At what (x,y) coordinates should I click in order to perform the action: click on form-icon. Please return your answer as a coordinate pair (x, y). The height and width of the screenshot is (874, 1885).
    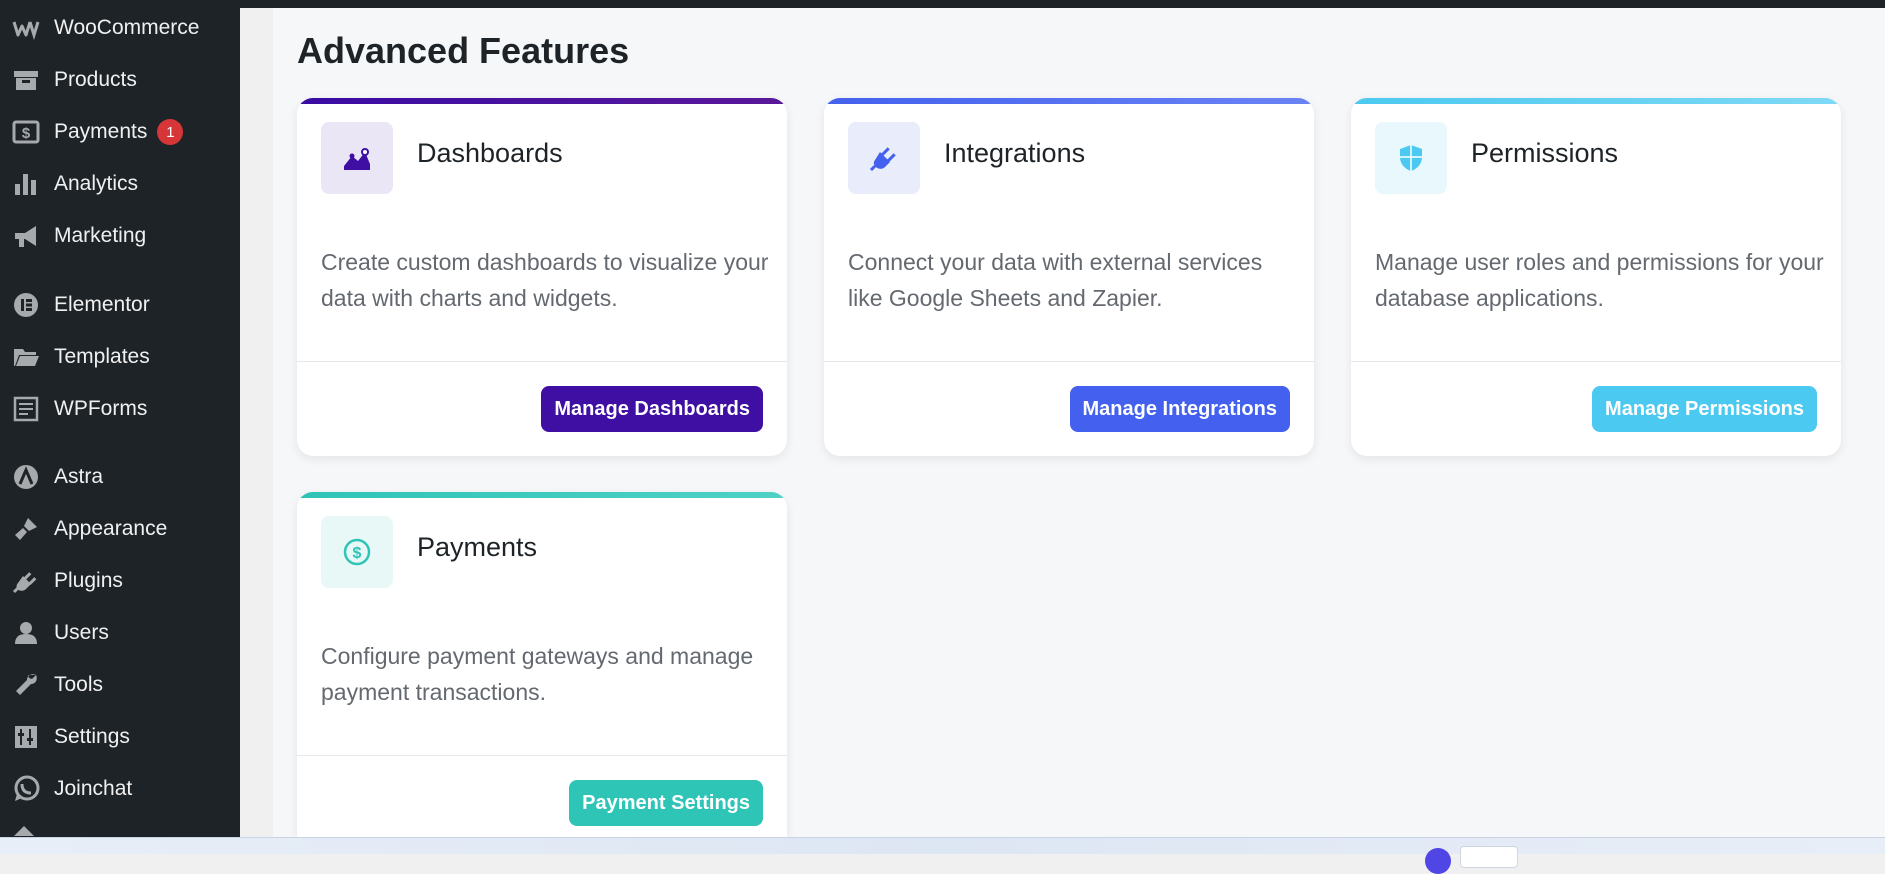
    Looking at the image, I should click on (26, 409).